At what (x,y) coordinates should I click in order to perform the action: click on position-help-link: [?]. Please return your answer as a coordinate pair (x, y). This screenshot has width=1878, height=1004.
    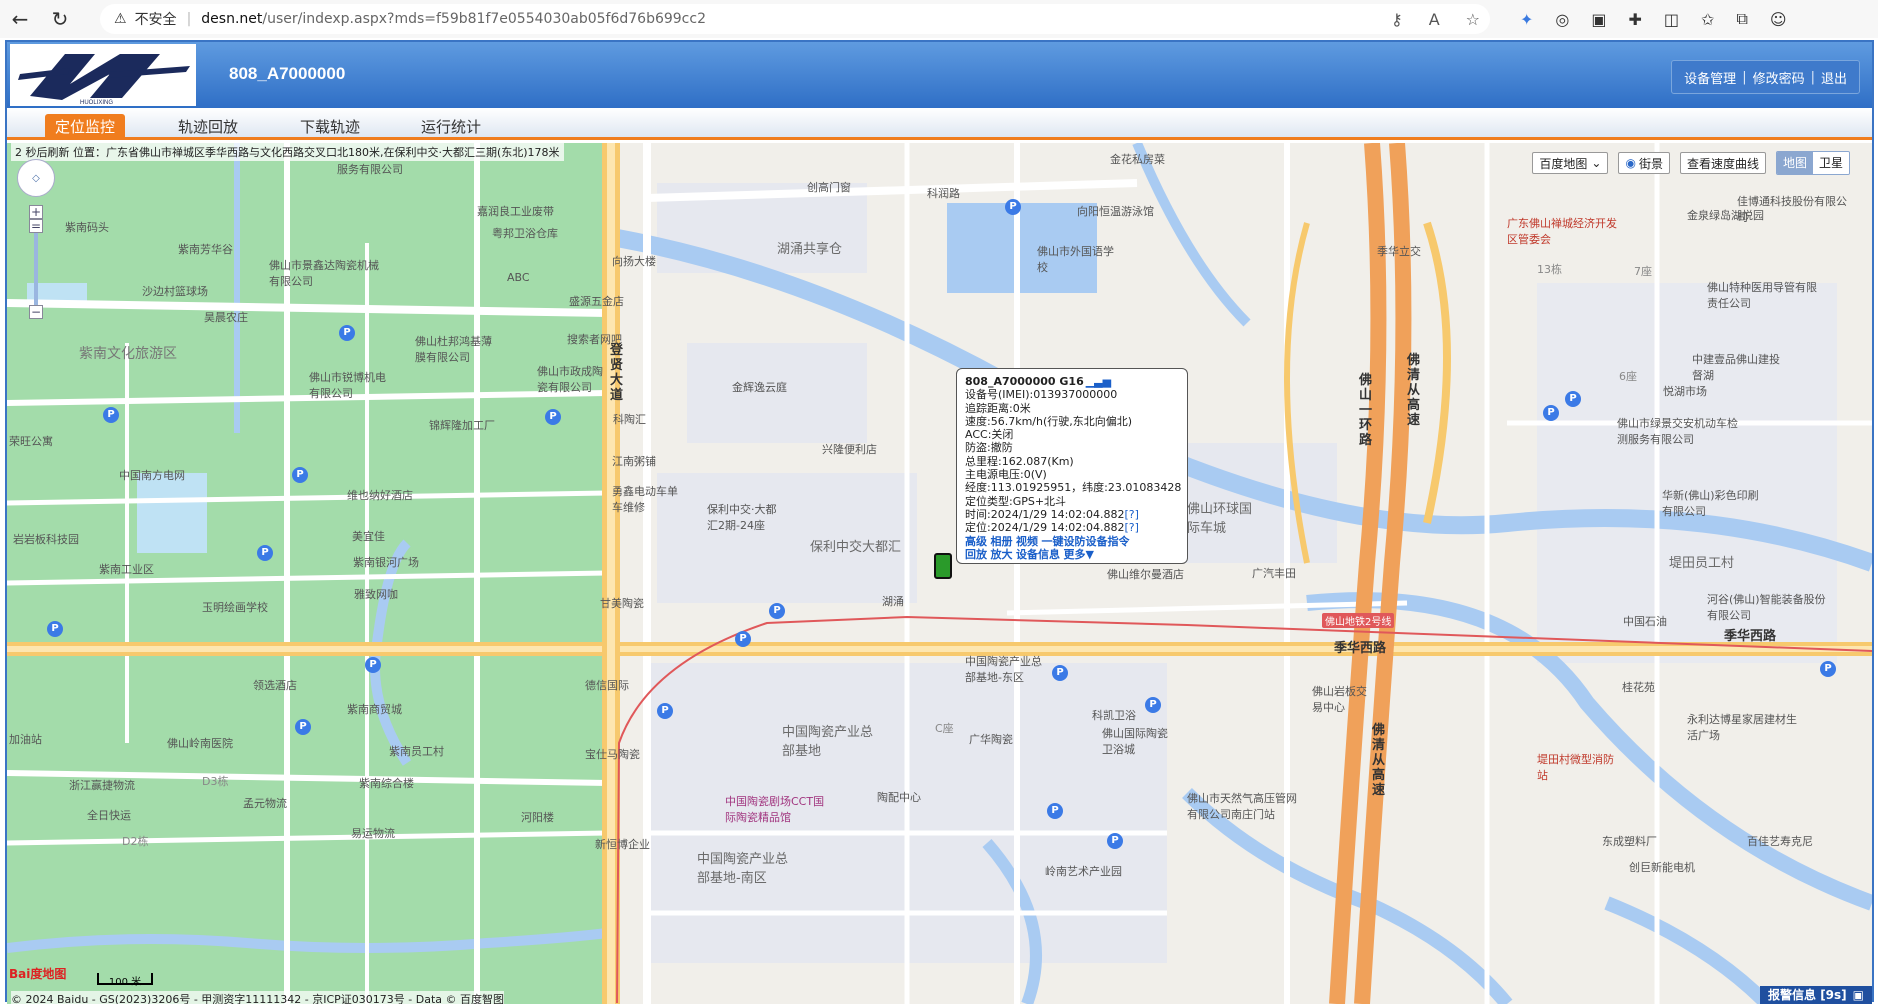
    Looking at the image, I should click on (1132, 527).